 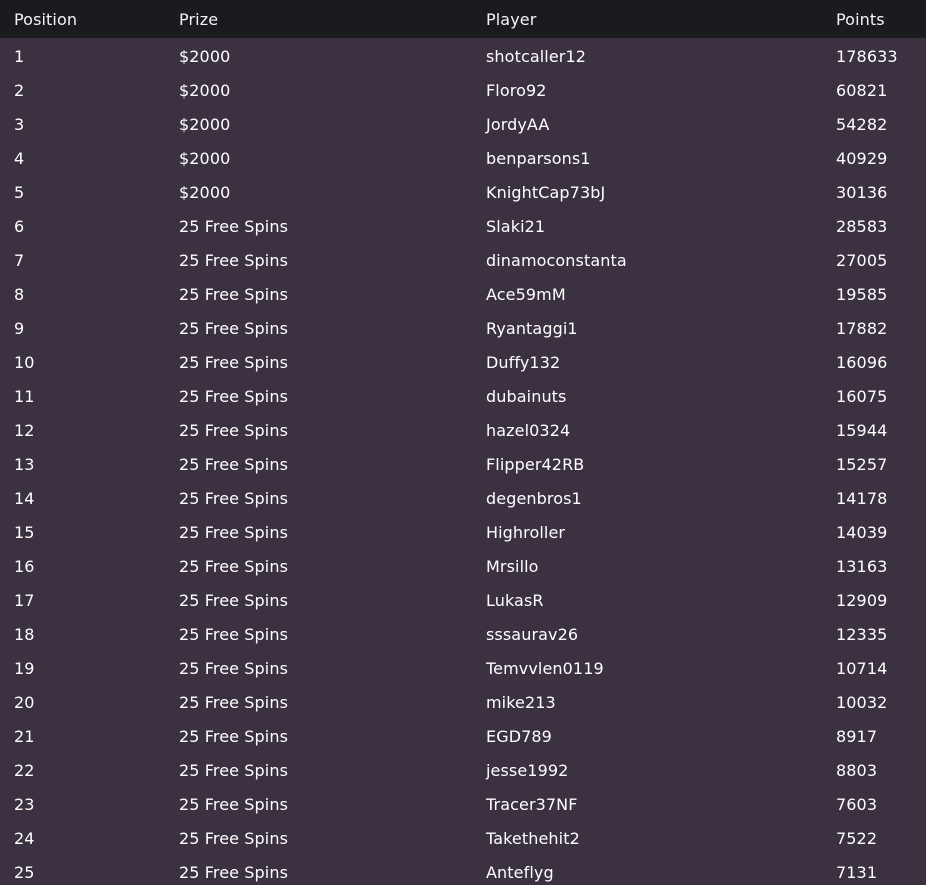 I want to click on player-cell: dubainuts, so click(x=526, y=396).